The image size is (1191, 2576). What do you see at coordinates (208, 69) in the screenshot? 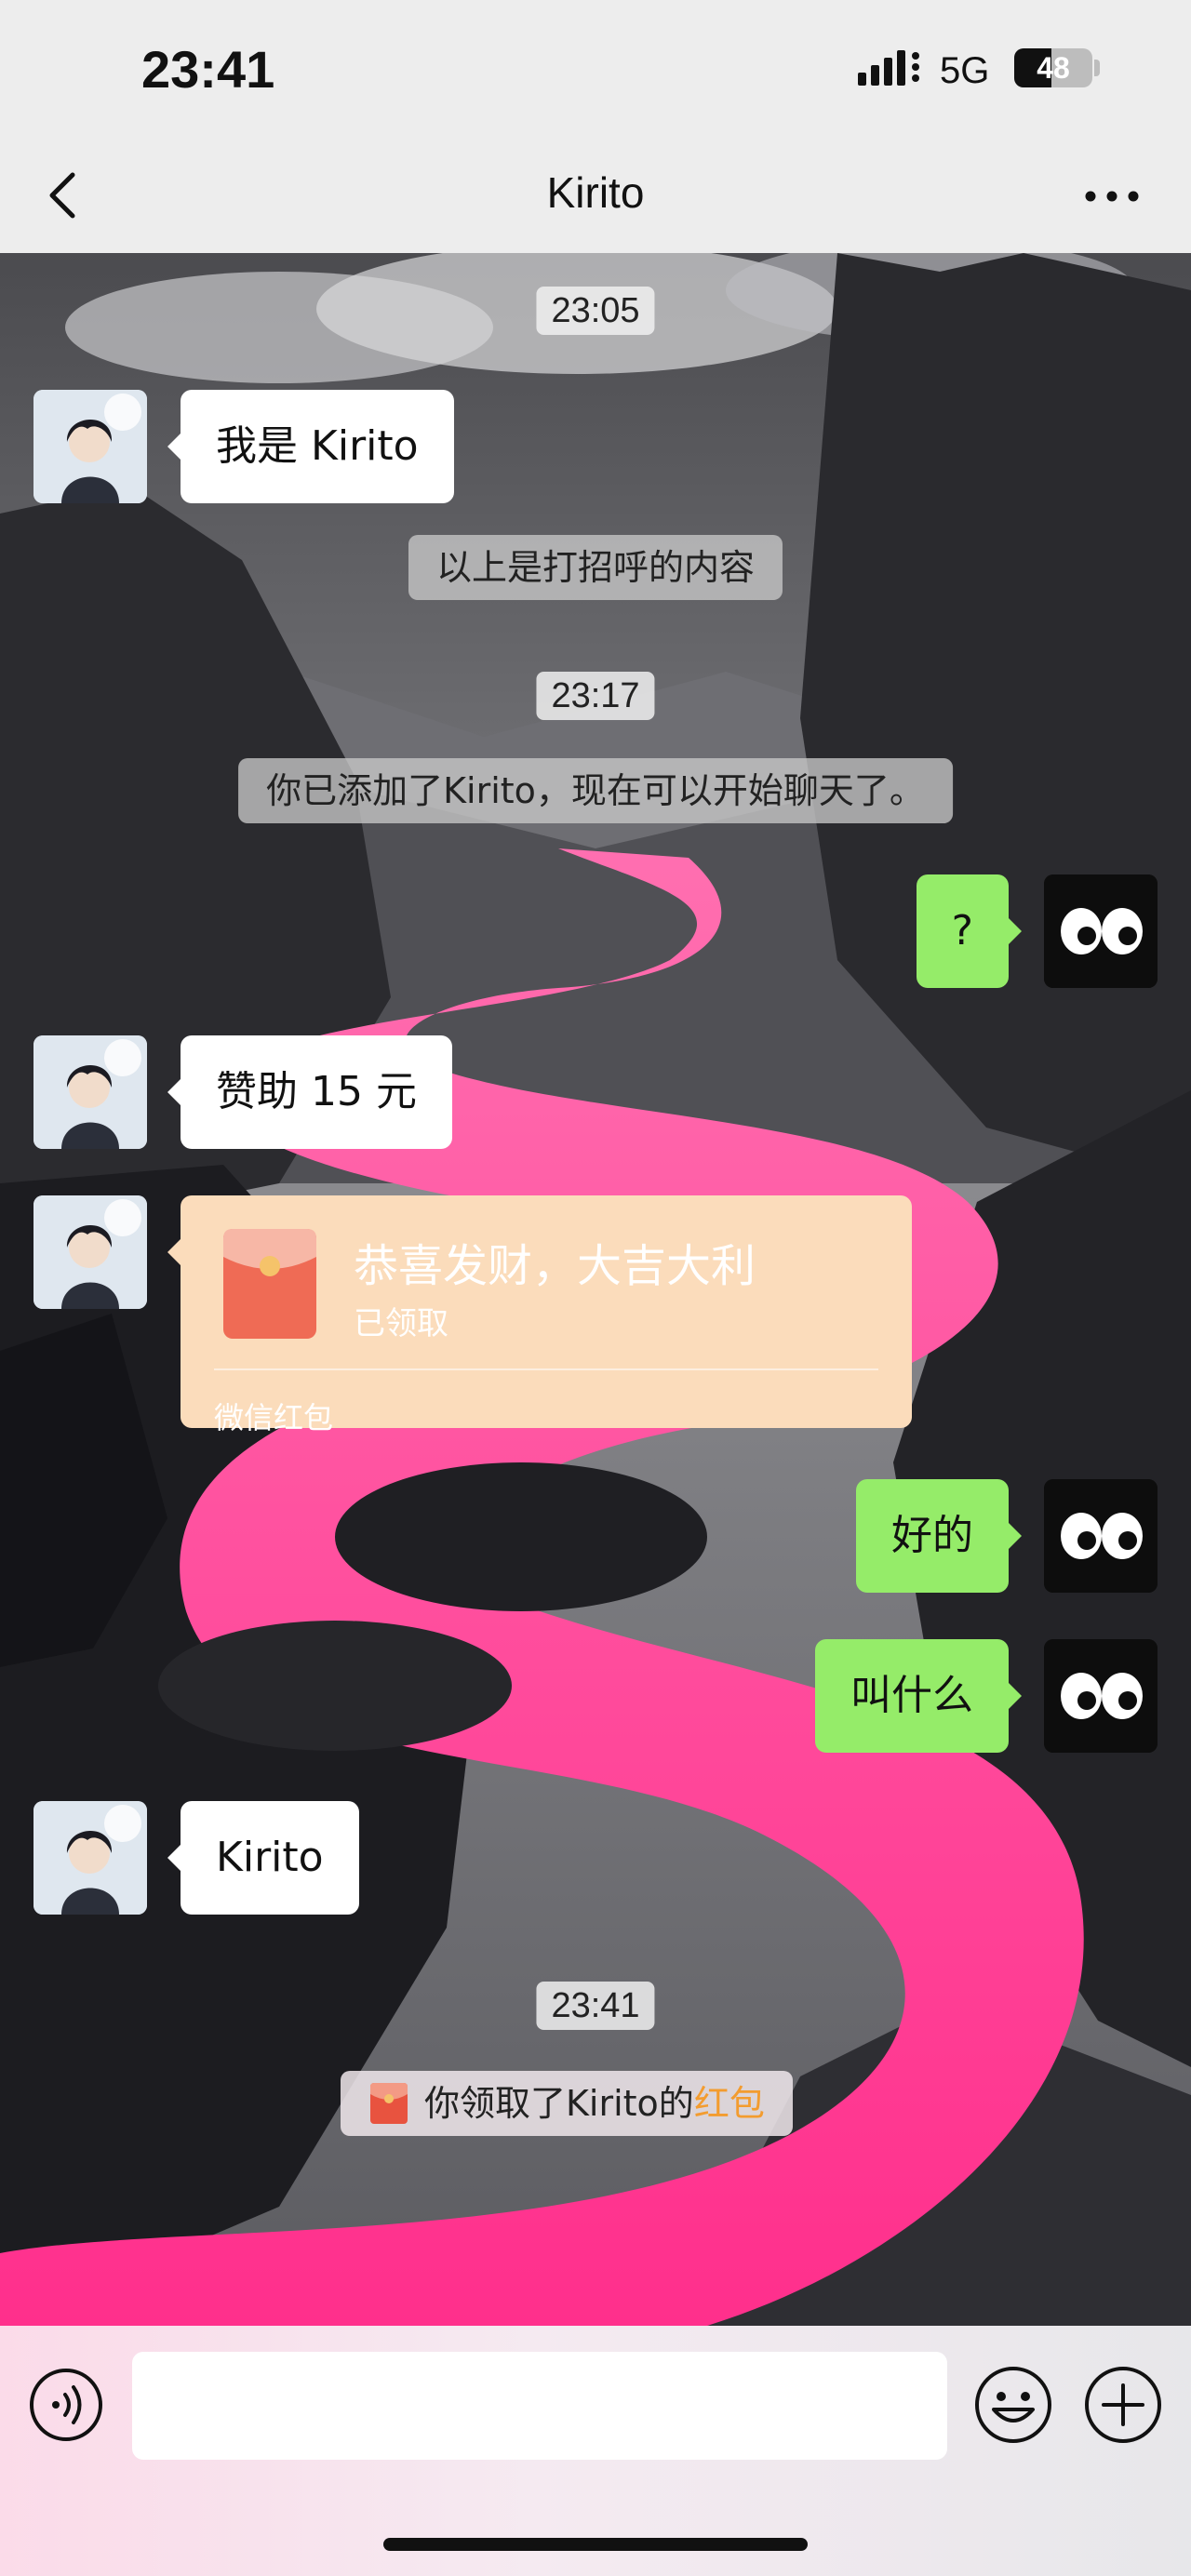
I see `status-time: 23:41` at bounding box center [208, 69].